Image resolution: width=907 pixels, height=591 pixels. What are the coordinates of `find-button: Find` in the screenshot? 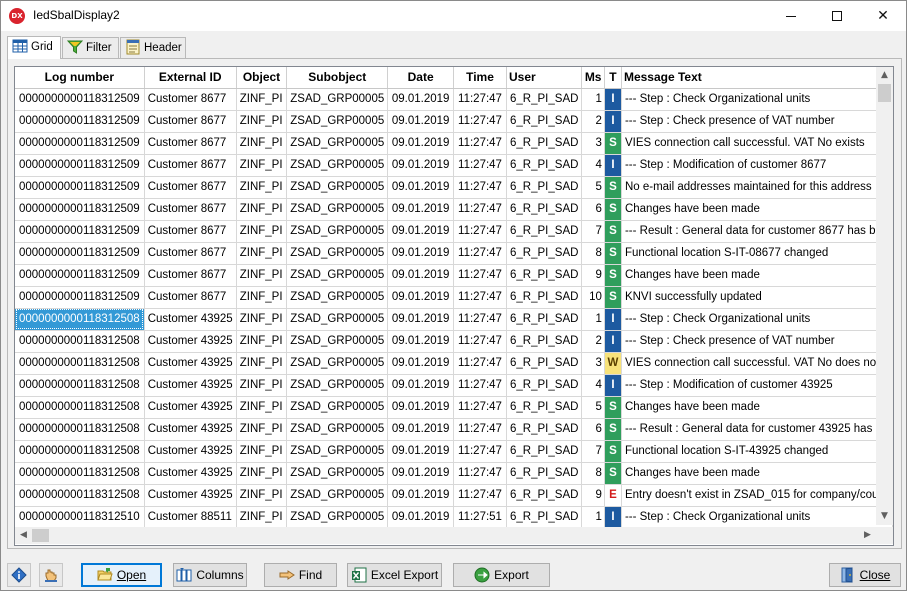 It's located at (300, 575).